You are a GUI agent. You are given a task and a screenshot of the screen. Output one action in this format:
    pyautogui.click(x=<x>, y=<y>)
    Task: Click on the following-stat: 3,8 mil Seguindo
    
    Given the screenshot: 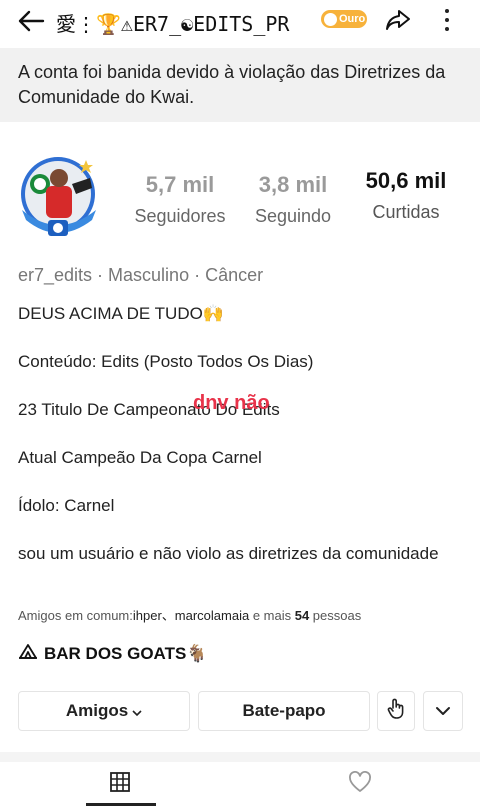 What is the action you would take?
    pyautogui.click(x=293, y=199)
    